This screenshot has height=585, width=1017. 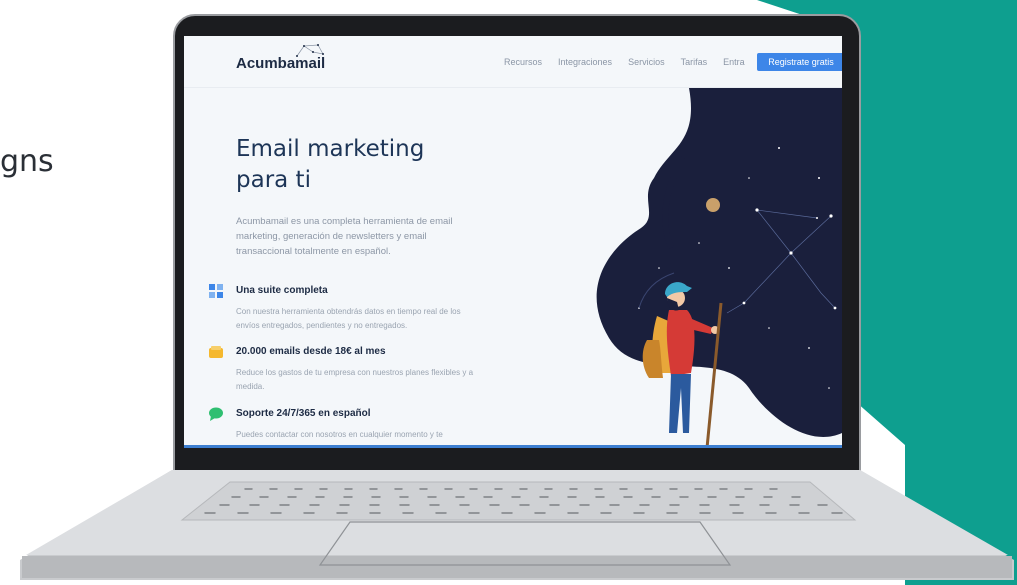 I want to click on nav-link-integraciones: Integraciones, so click(x=585, y=62).